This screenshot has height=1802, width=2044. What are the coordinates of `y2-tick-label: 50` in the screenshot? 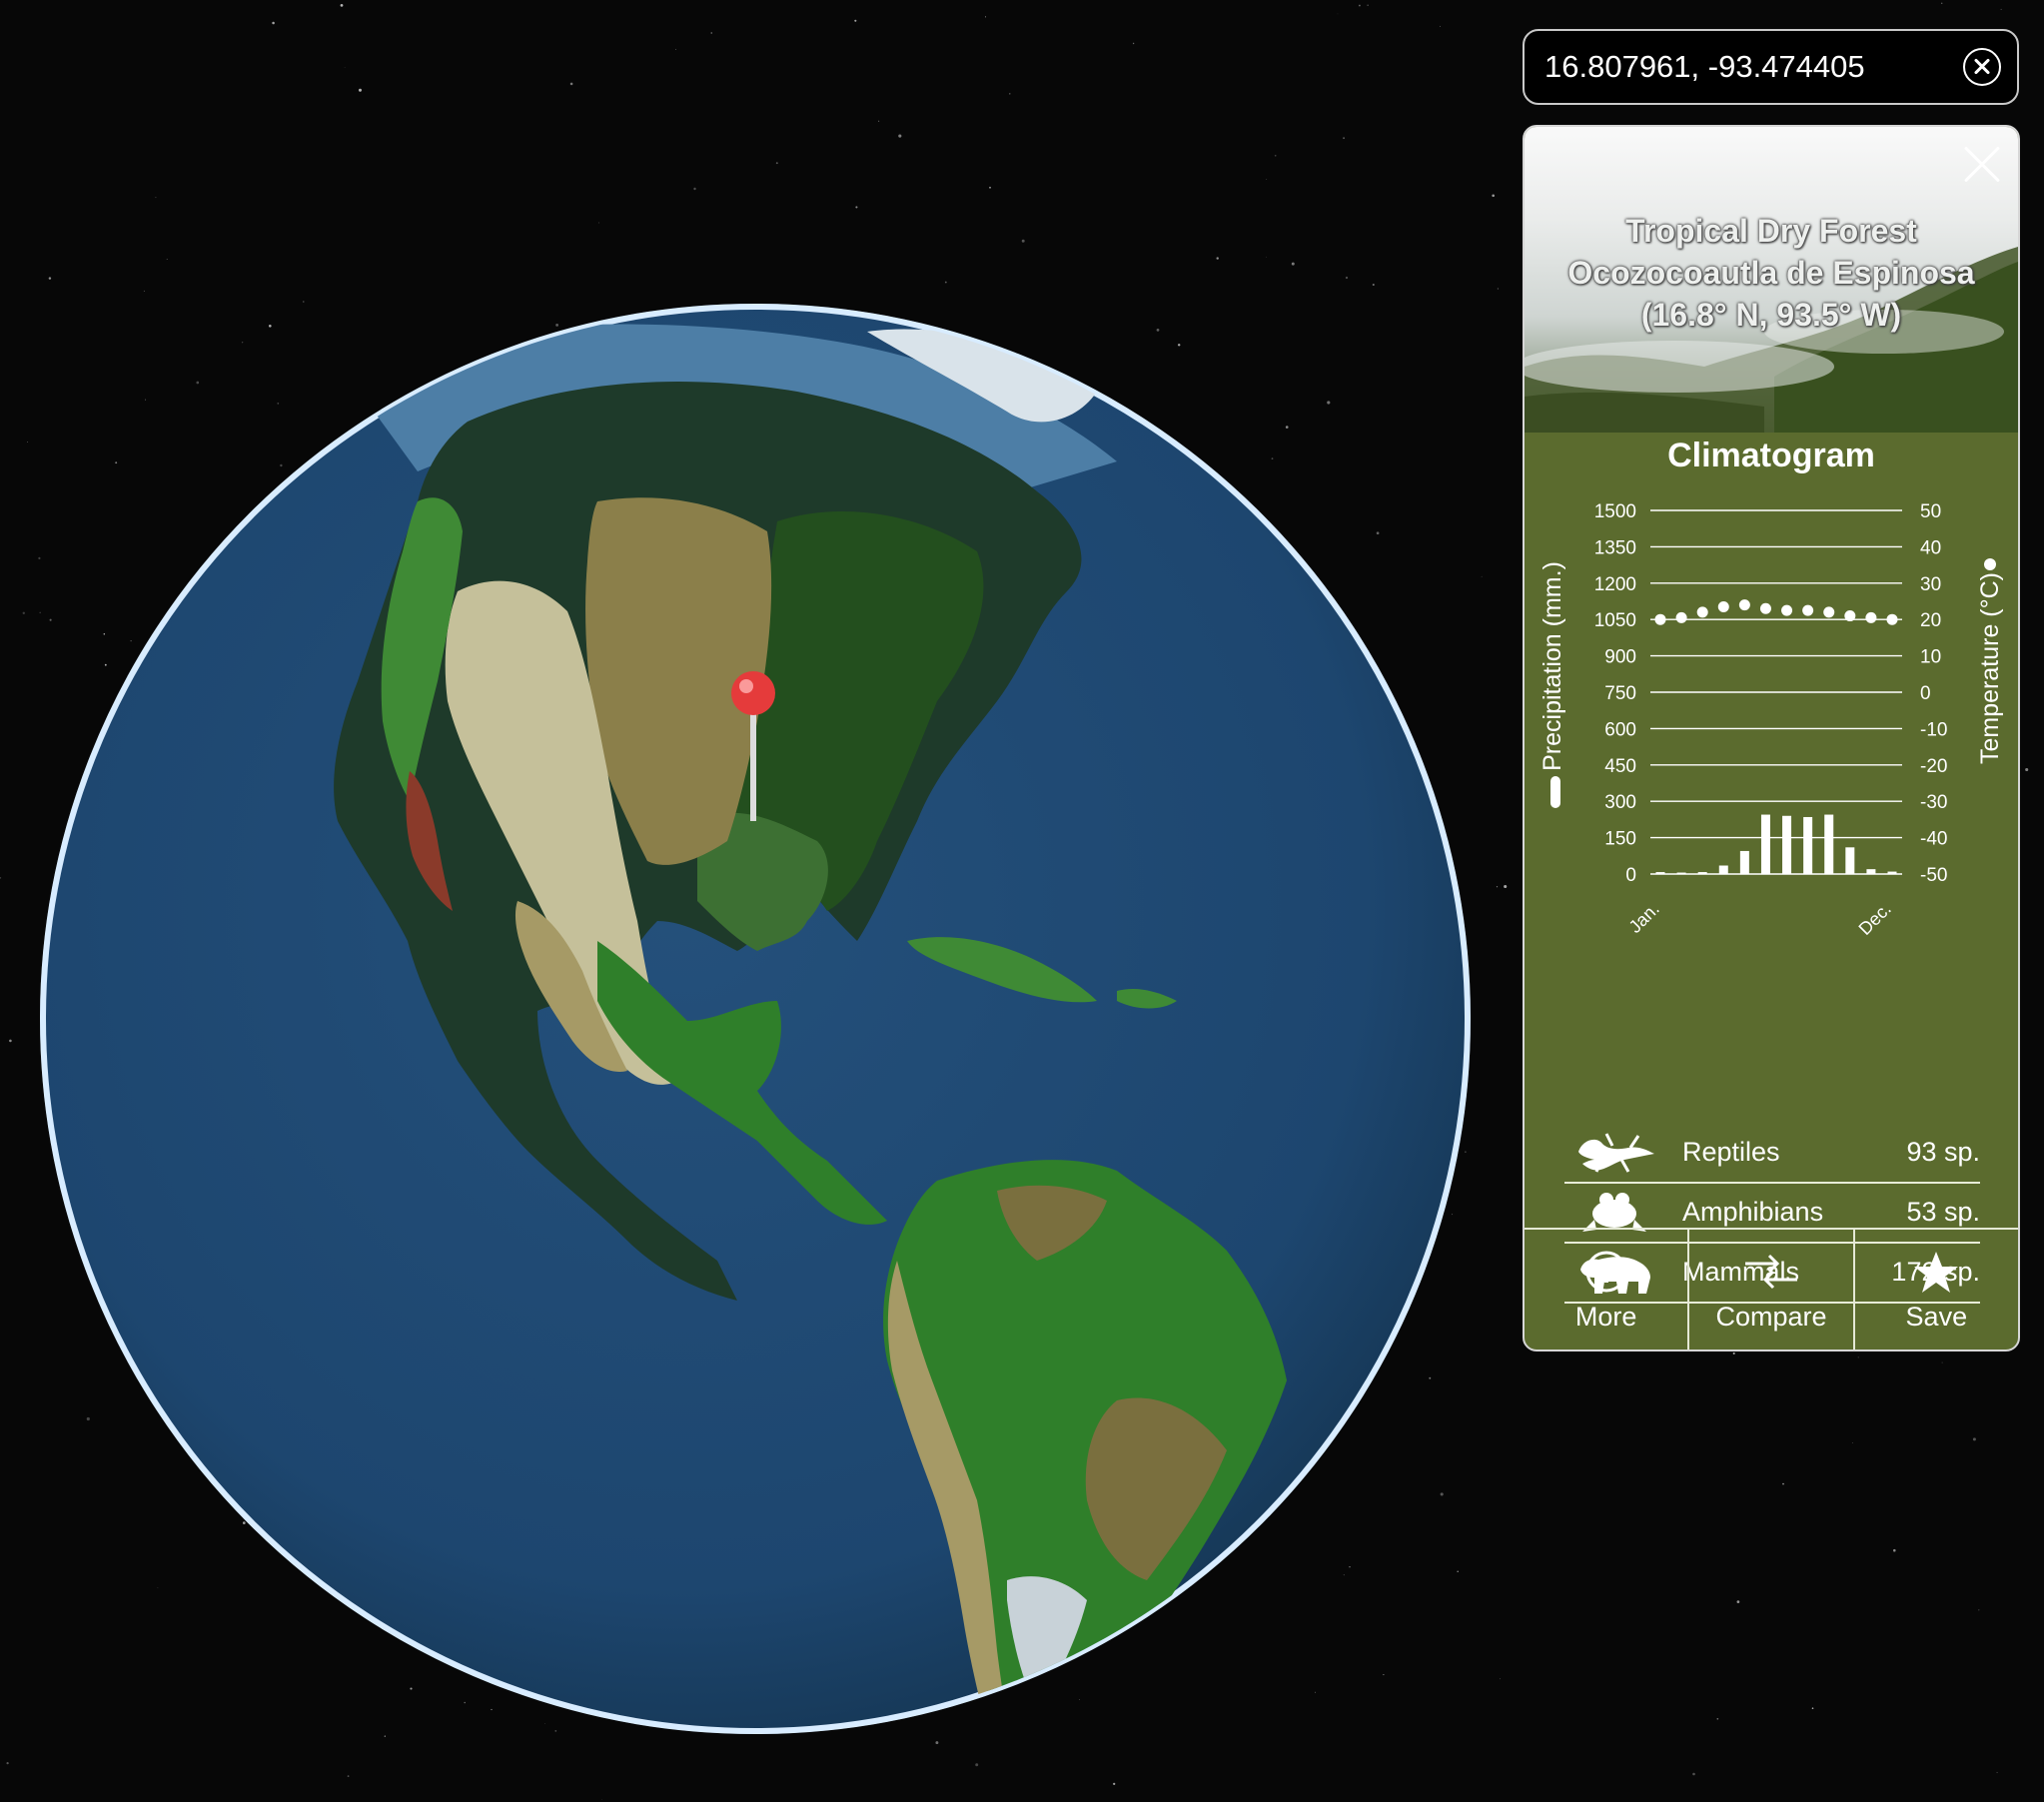 It's located at (1930, 511).